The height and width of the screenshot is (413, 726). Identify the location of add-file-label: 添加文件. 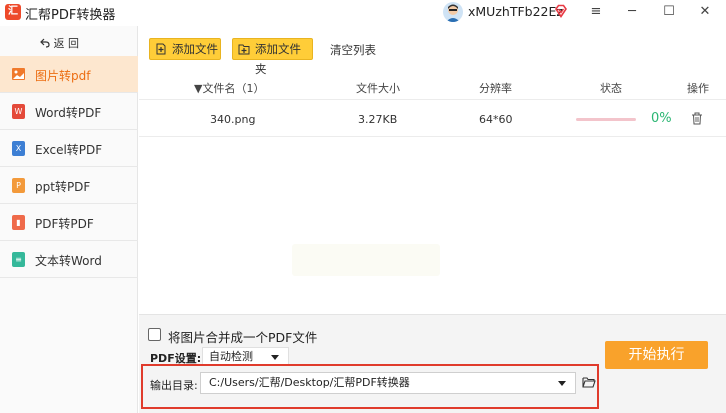
(195, 49).